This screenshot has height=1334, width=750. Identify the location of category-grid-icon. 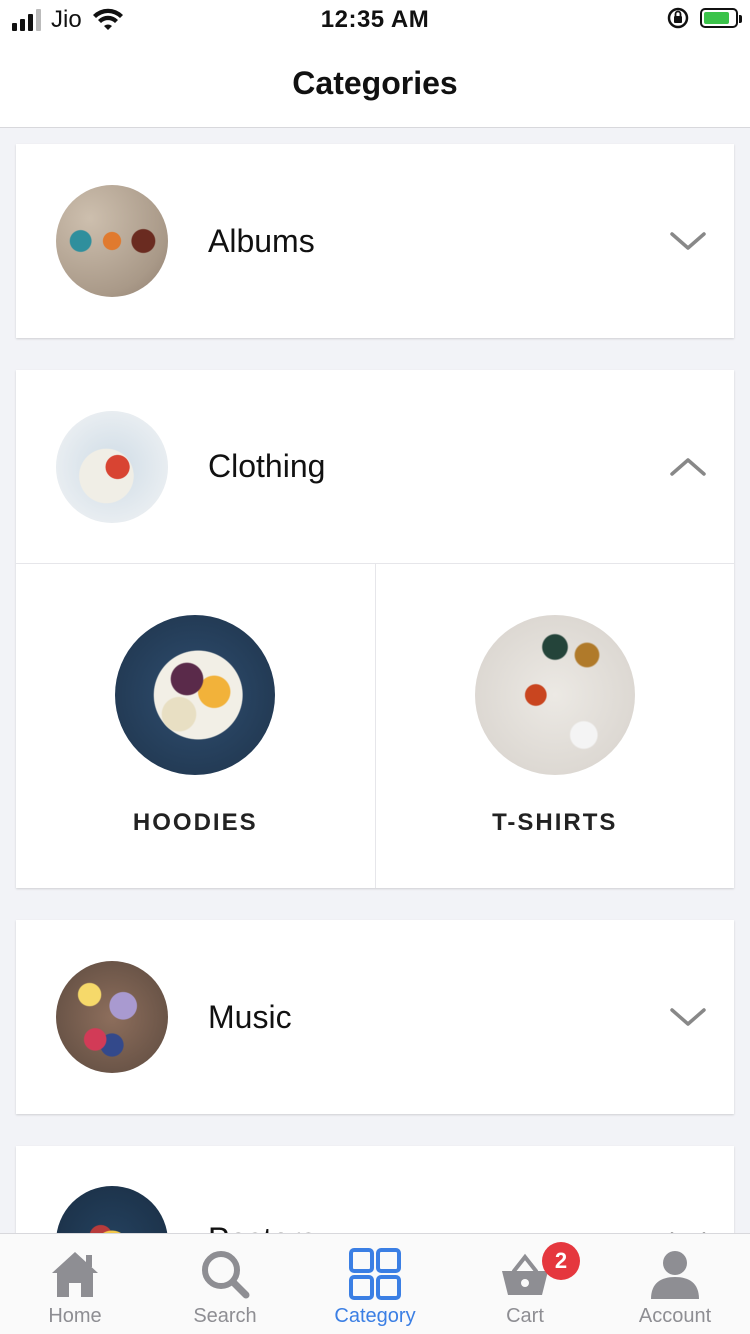
(375, 1274).